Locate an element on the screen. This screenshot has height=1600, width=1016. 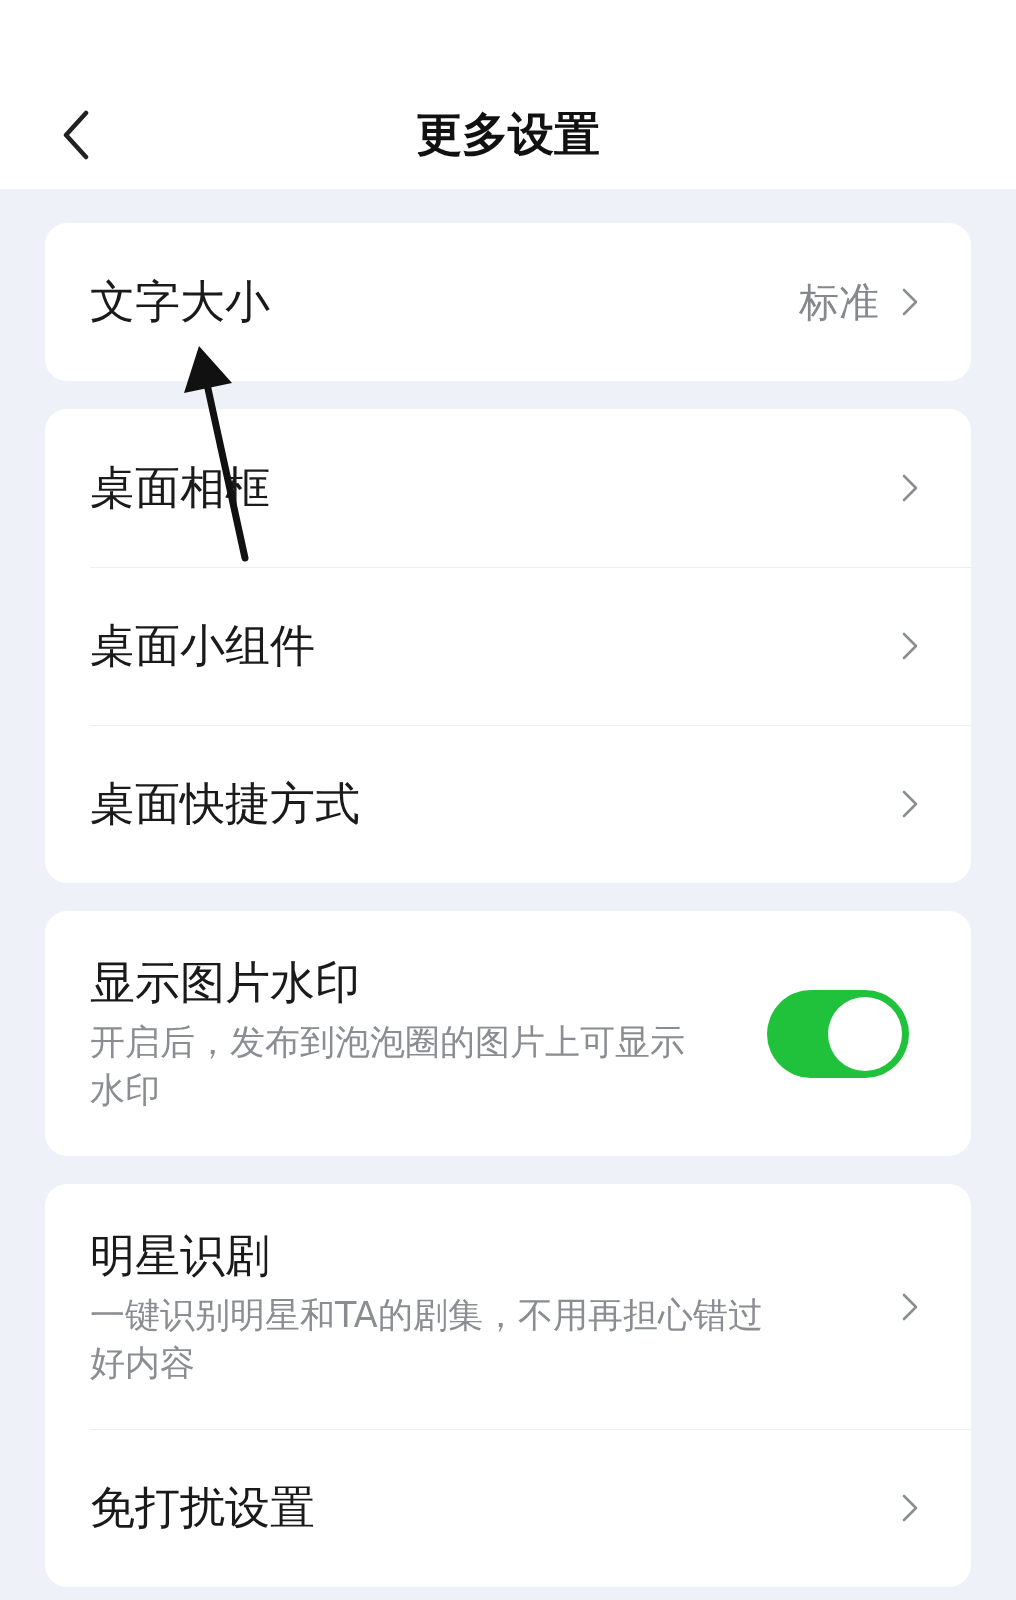
settings-row: 文字大小 标准 is located at coordinates (508, 302).